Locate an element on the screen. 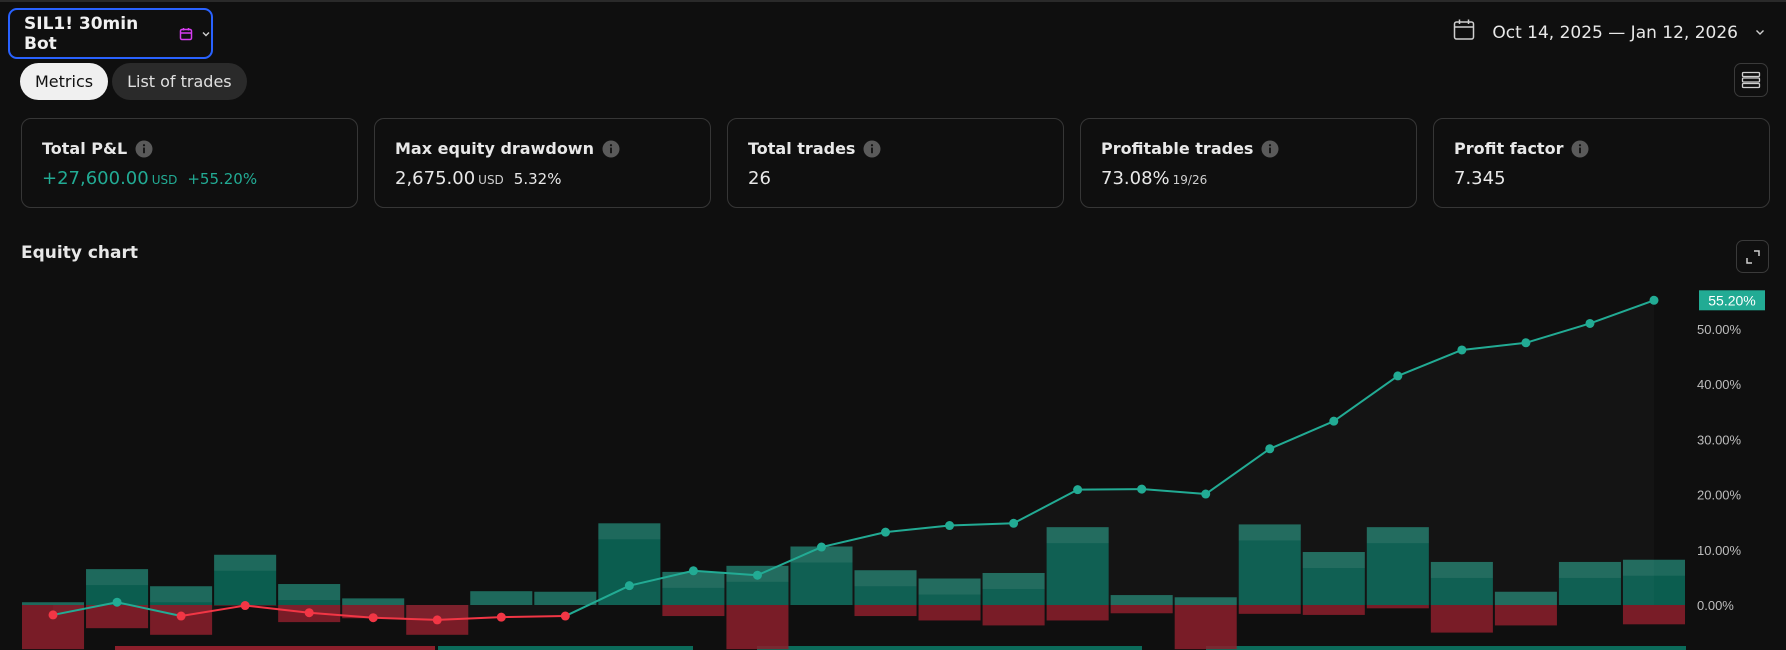 Image resolution: width=1786 pixels, height=650 pixels. tab-metrics: Metrics is located at coordinates (64, 81).